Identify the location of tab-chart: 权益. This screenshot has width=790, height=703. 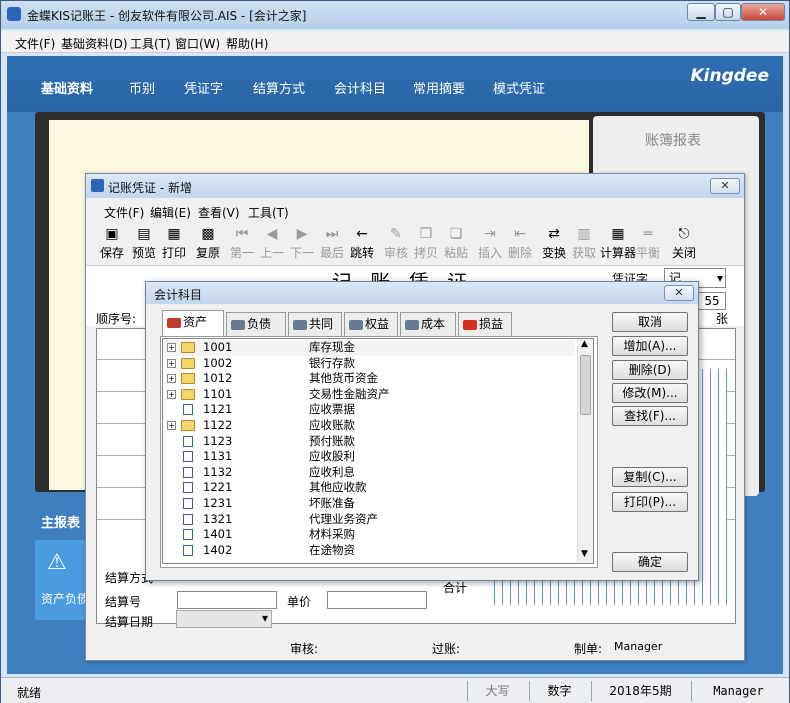
(371, 324).